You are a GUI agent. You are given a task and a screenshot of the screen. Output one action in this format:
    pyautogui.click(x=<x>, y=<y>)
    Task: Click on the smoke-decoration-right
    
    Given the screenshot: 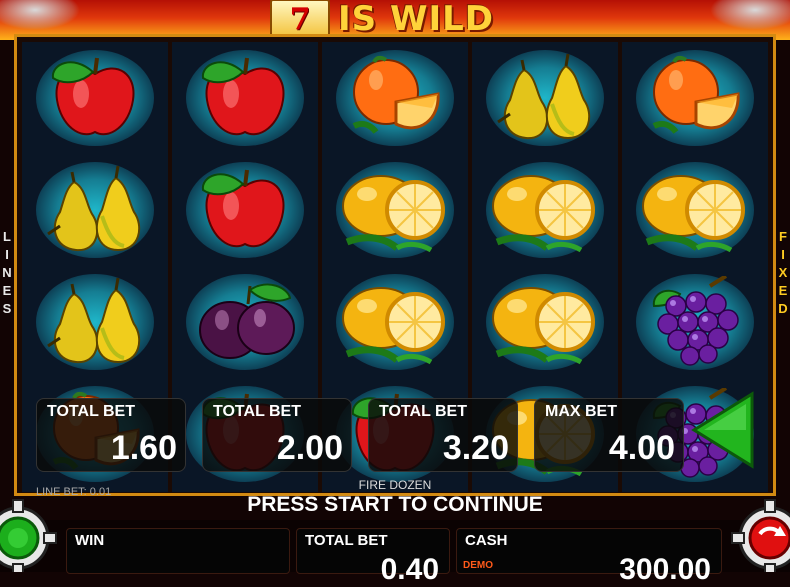 What is the action you would take?
    pyautogui.click(x=750, y=15)
    